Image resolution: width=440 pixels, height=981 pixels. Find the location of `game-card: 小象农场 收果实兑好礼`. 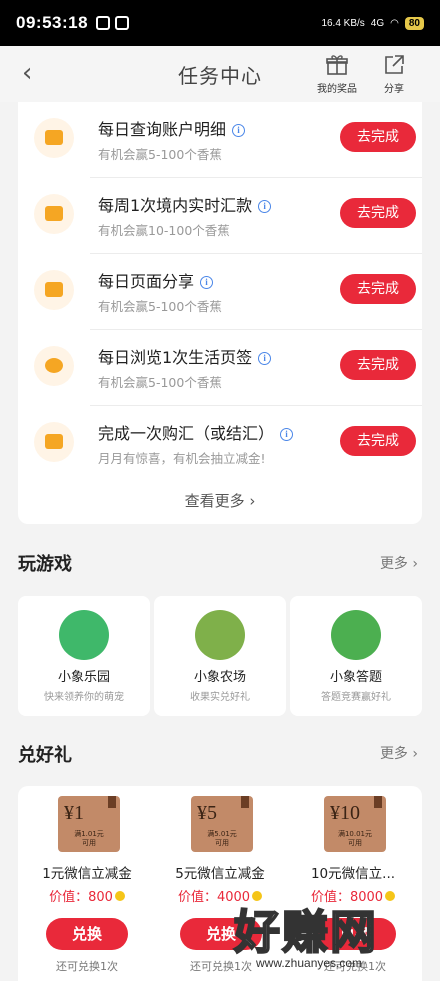

game-card: 小象农场 收果实兑好礼 is located at coordinates (220, 656).